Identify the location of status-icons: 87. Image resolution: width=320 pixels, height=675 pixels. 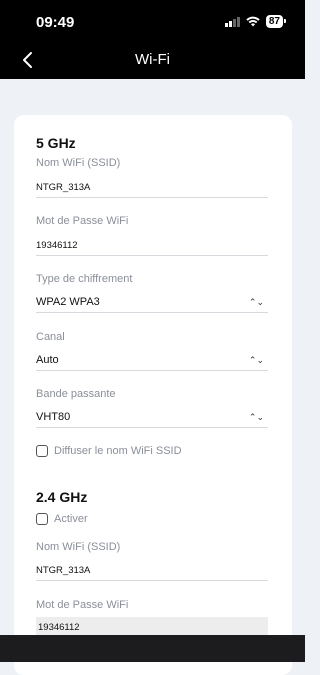
(255, 21).